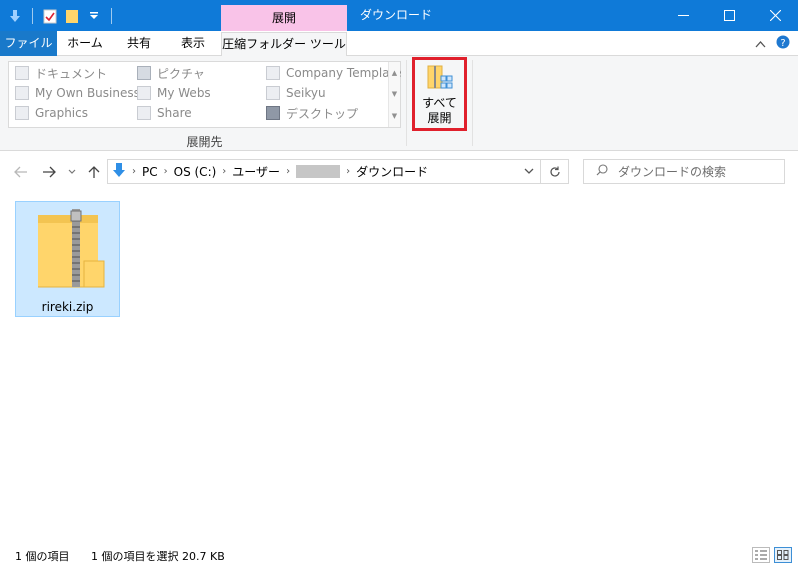 The height and width of the screenshot is (568, 798). What do you see at coordinates (51, 113) in the screenshot?
I see `destination-item: Graphics` at bounding box center [51, 113].